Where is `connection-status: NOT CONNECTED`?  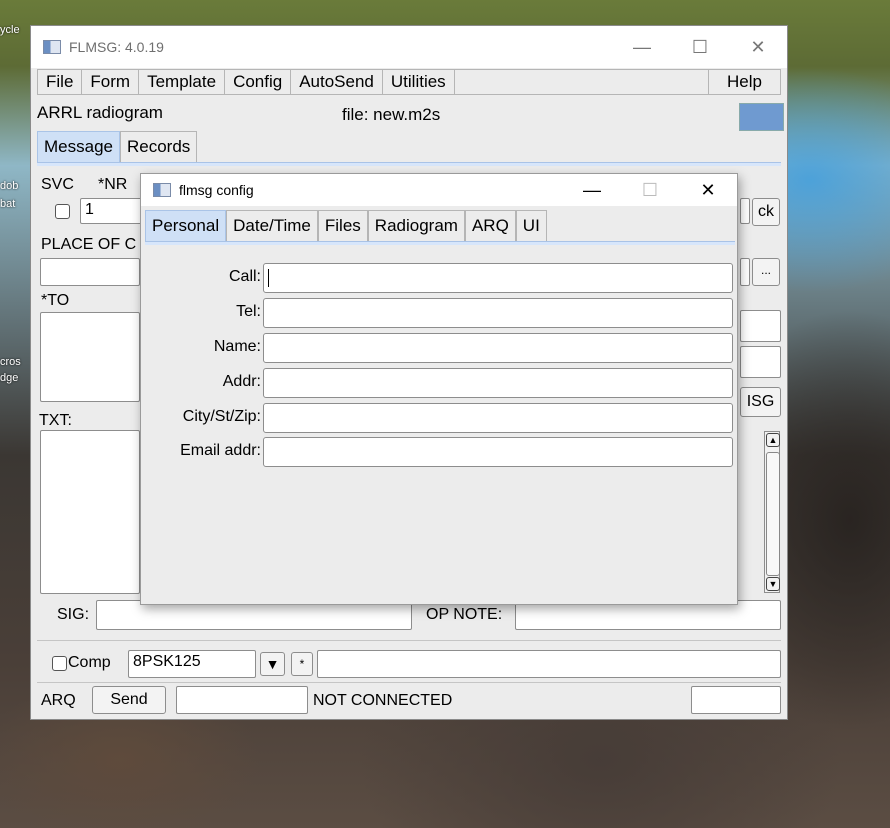
connection-status: NOT CONNECTED is located at coordinates (383, 700).